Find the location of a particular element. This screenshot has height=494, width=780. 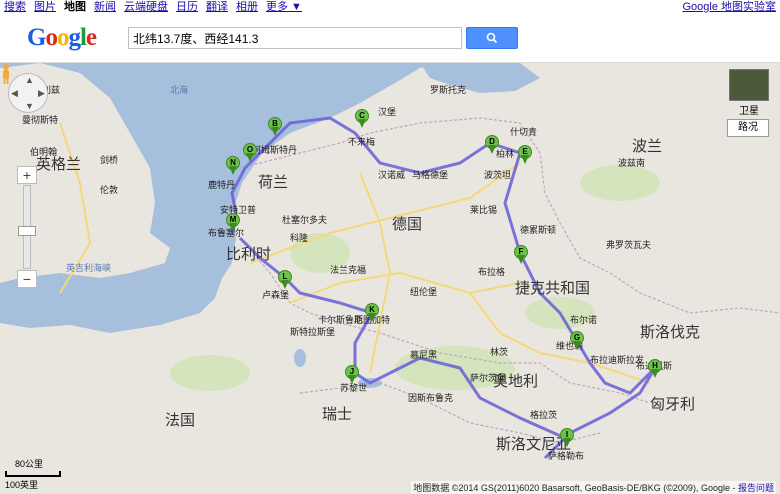

marker-letter: D is located at coordinates (492, 141).